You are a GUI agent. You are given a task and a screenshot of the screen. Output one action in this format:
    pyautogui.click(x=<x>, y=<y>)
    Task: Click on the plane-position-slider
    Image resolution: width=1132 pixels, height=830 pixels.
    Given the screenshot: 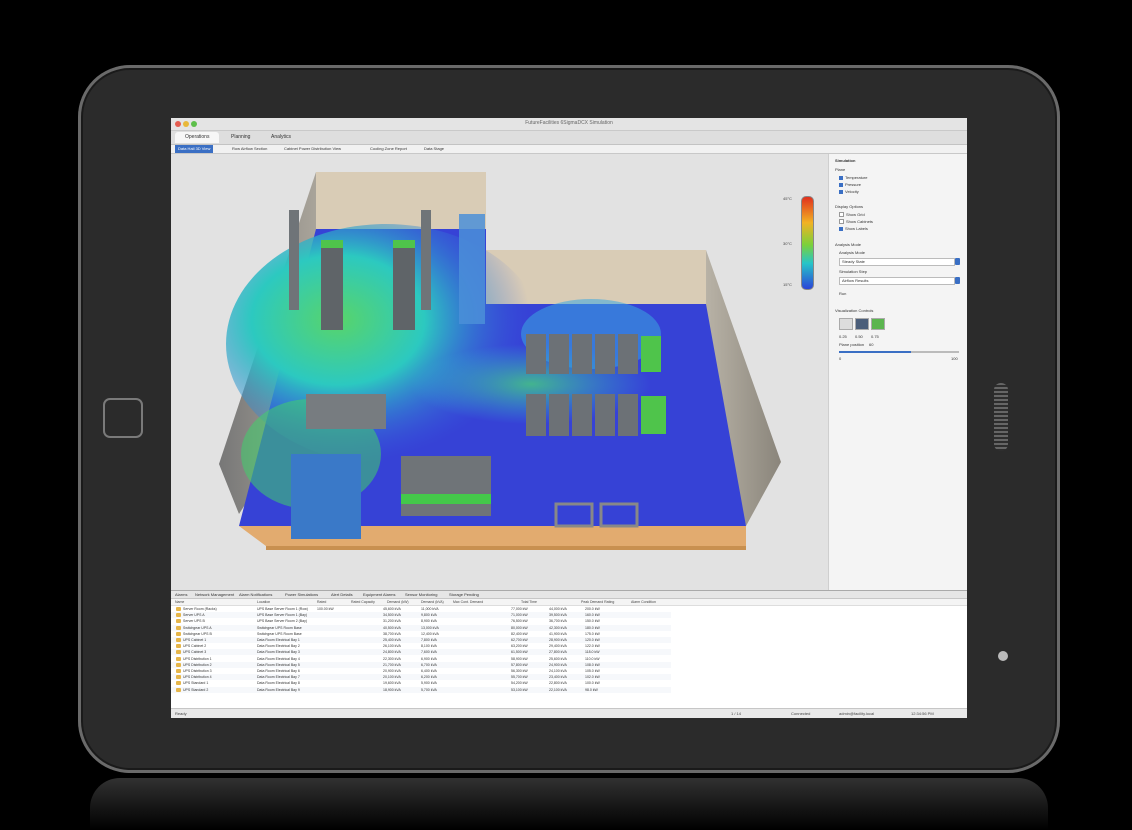 What is the action you would take?
    pyautogui.click(x=899, y=352)
    